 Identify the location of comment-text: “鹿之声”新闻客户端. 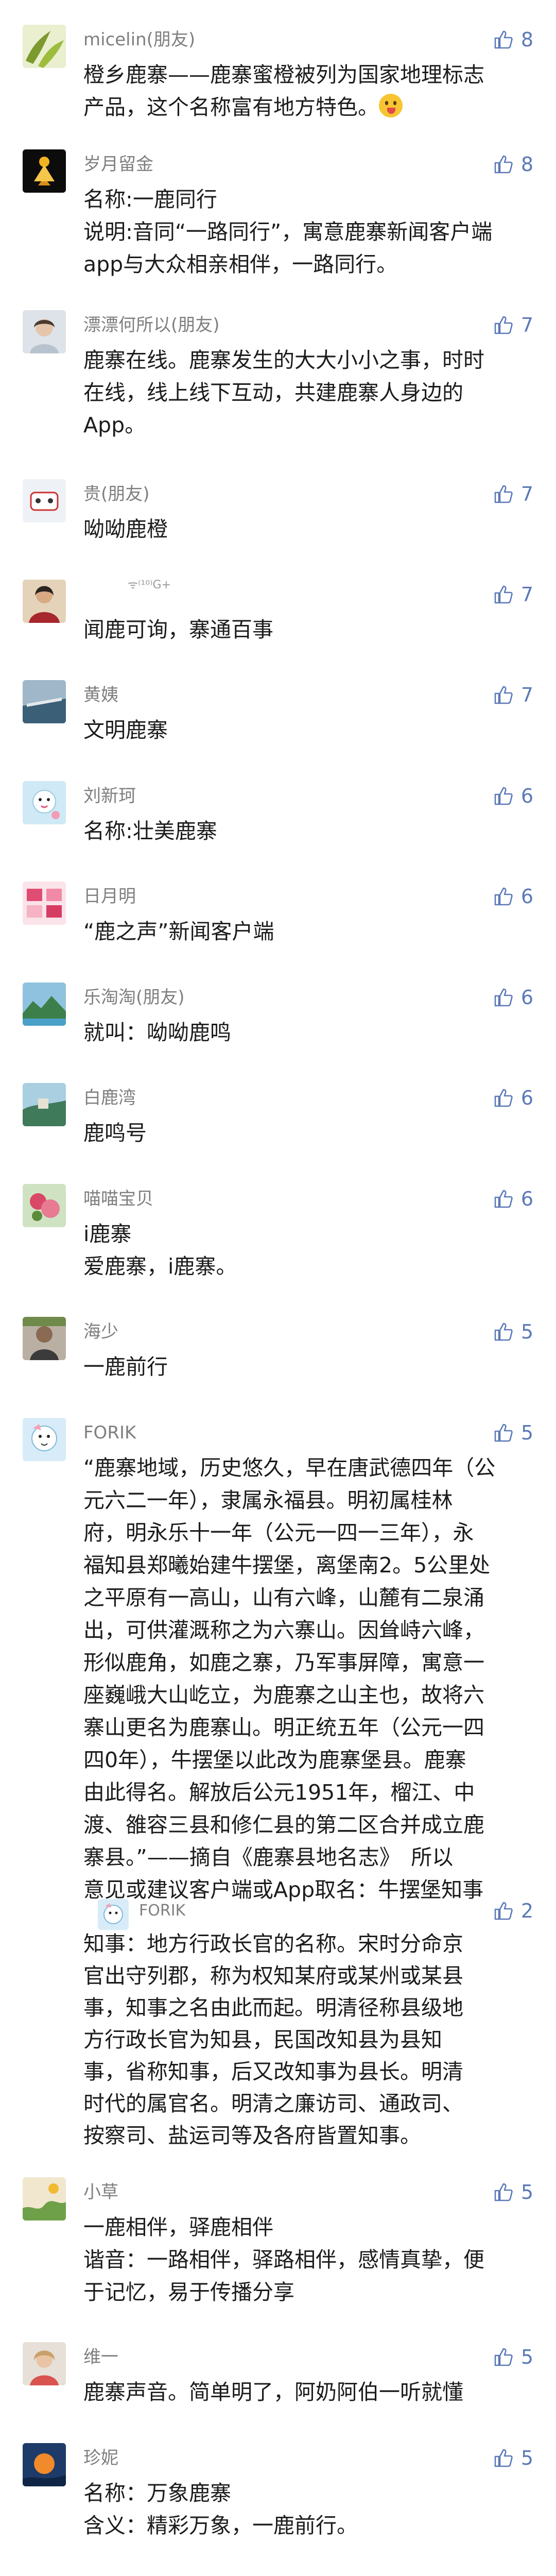
(308, 932).